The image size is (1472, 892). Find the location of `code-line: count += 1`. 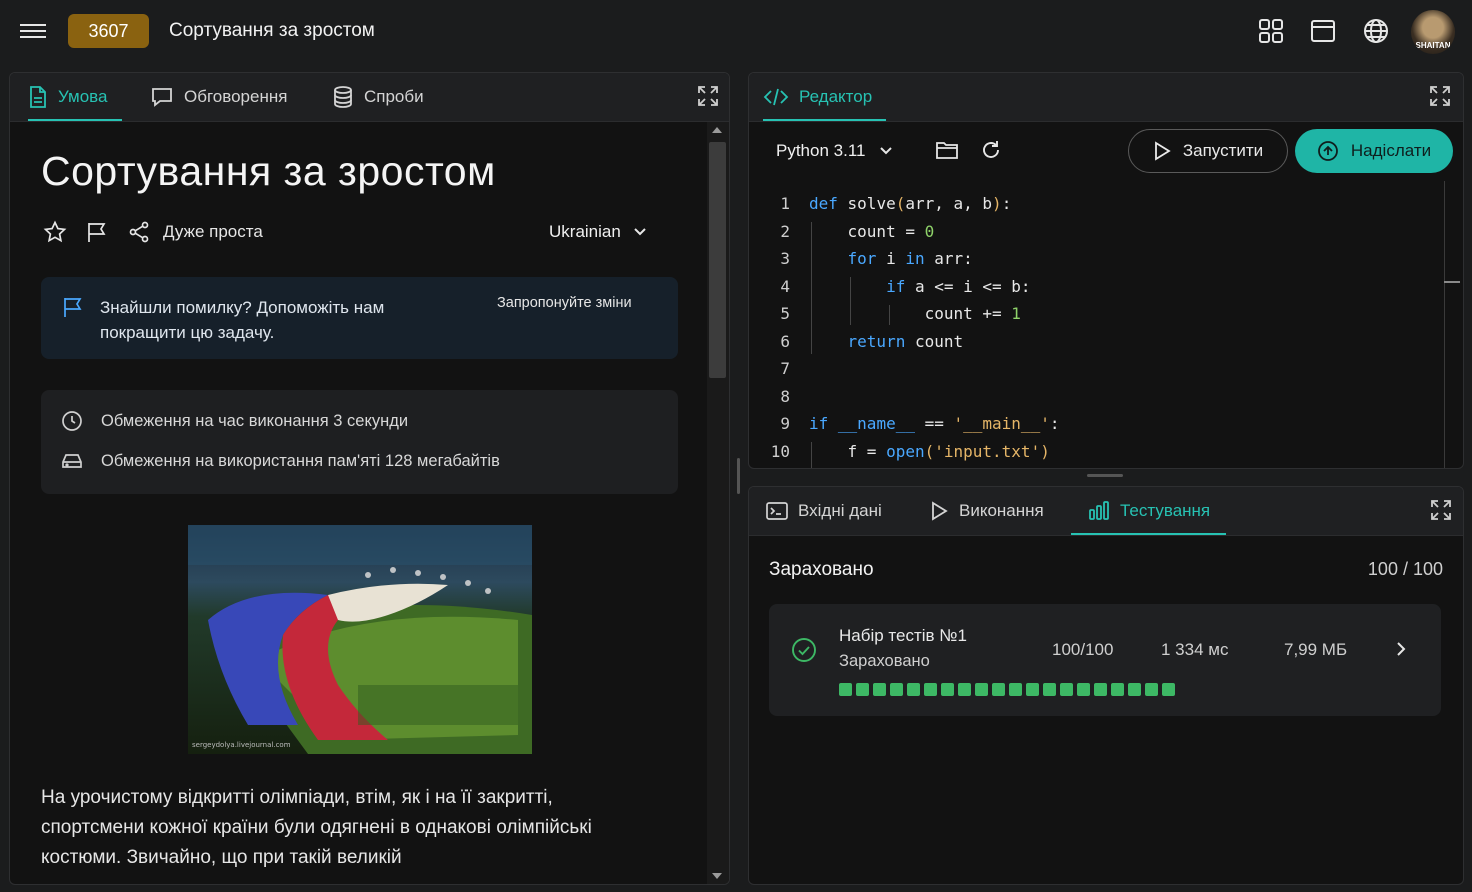

code-line: count += 1 is located at coordinates (915, 313).